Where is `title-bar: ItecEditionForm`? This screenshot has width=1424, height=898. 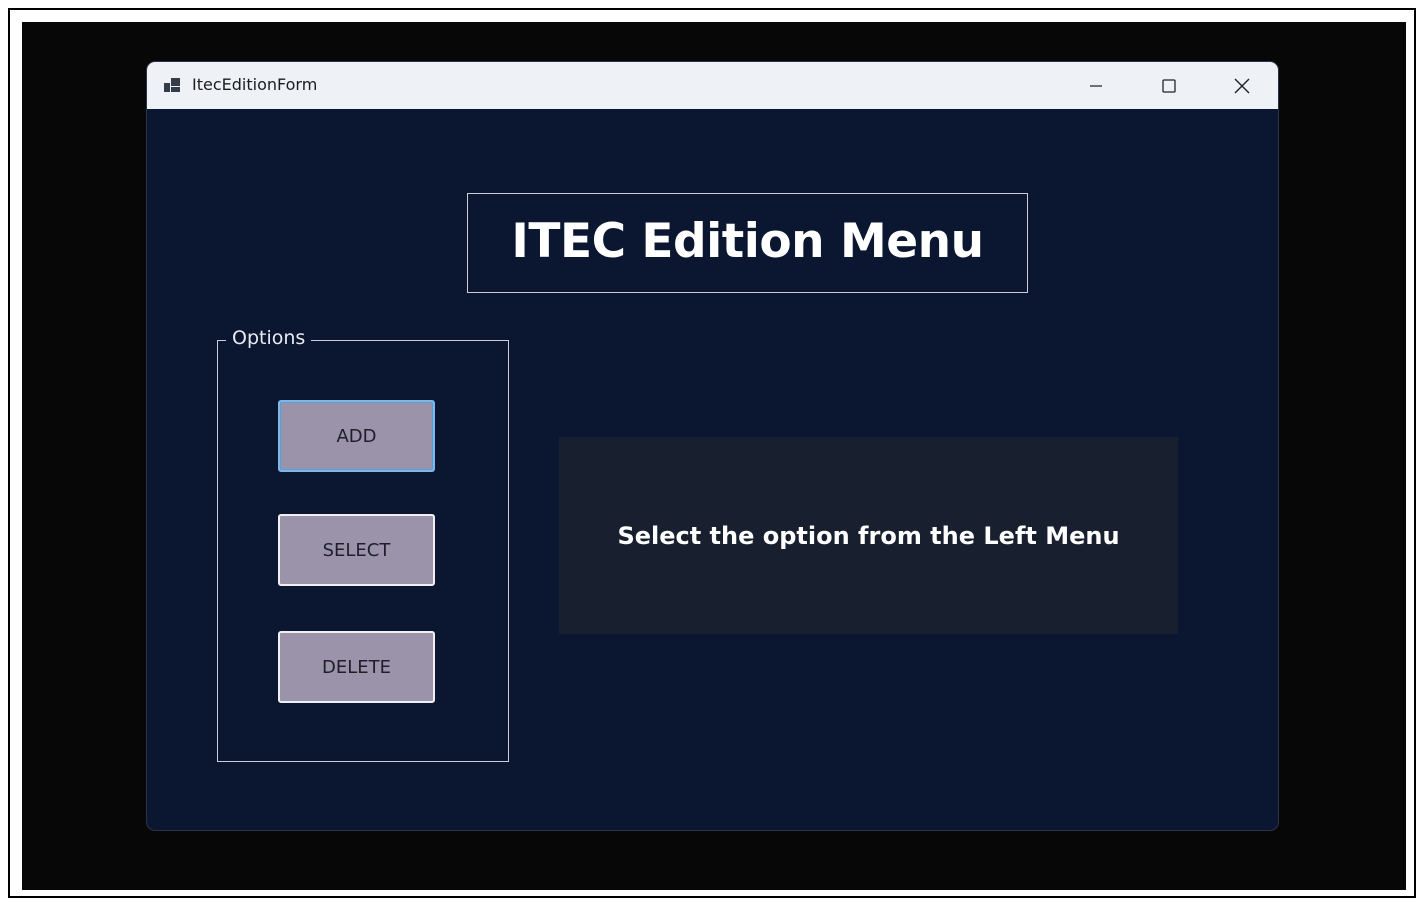
title-bar: ItecEditionForm is located at coordinates (712, 85).